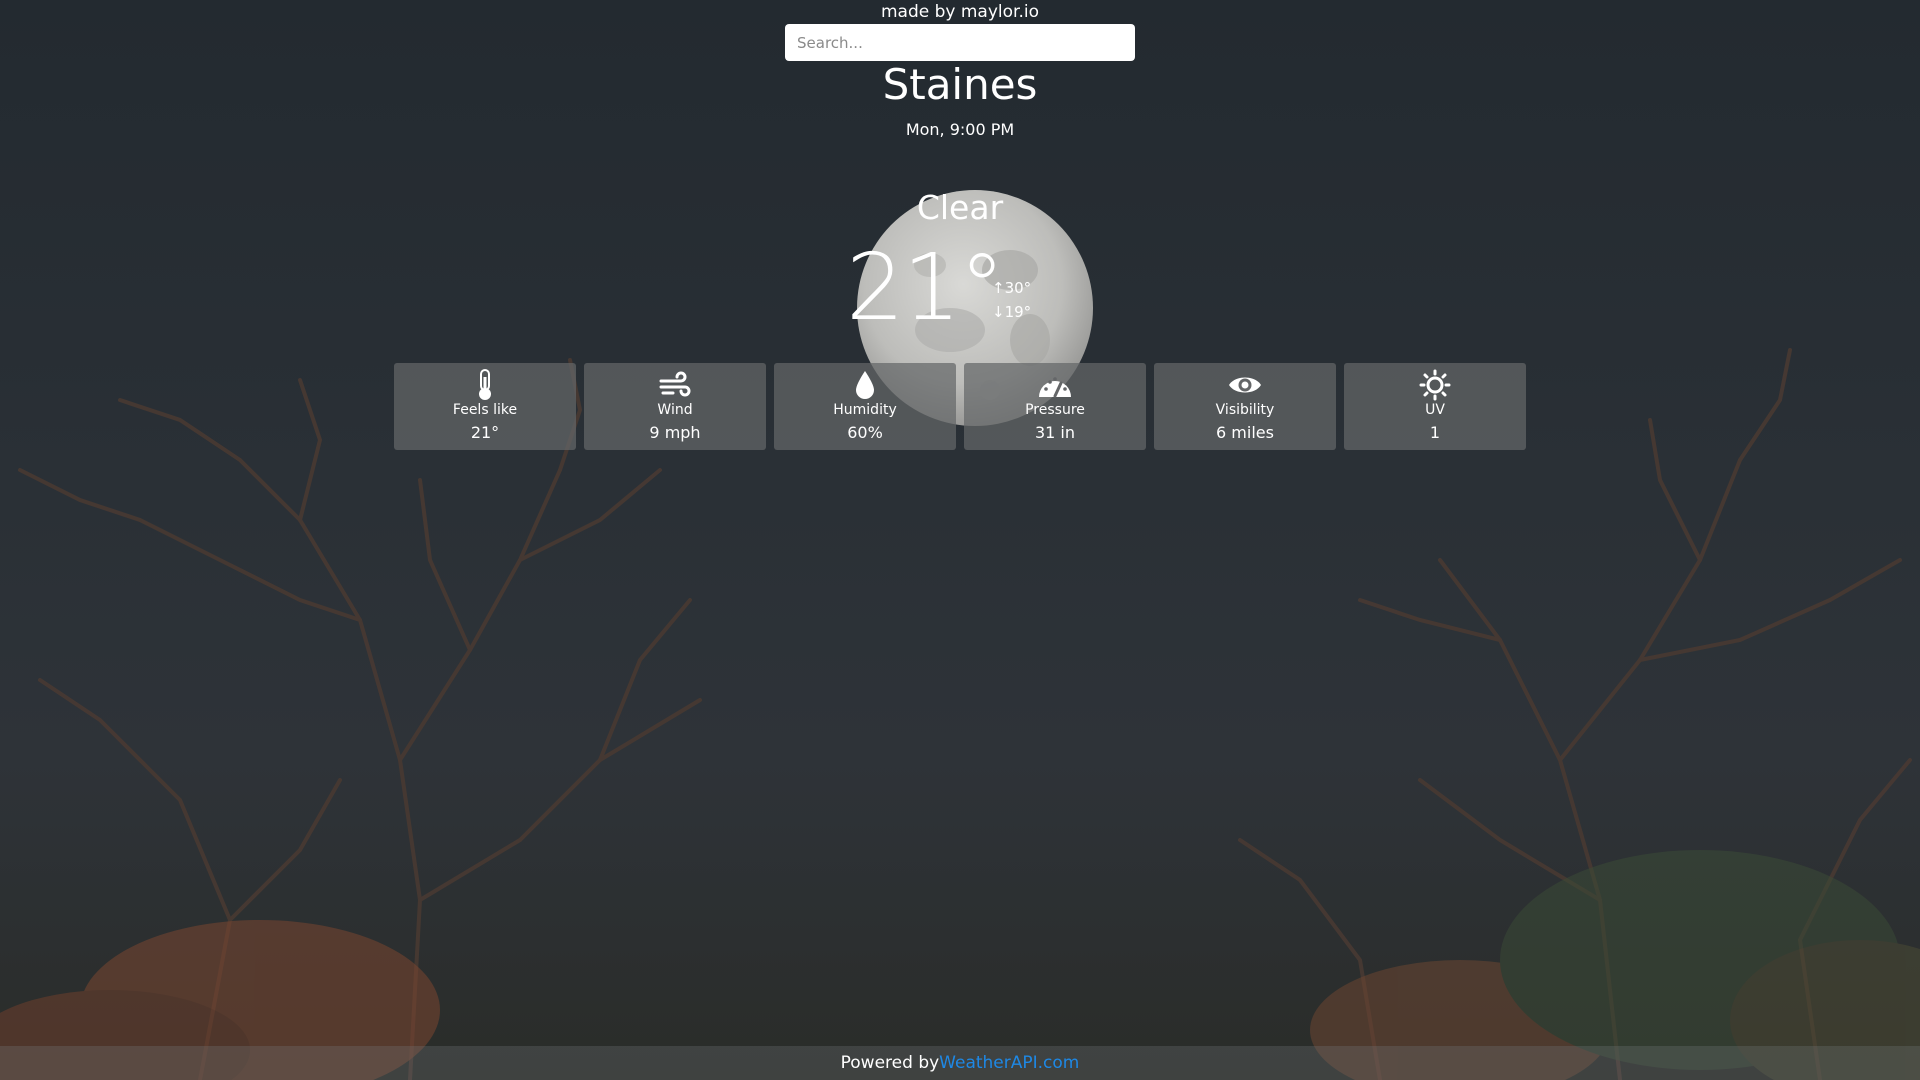  Describe the element at coordinates (890, 1063) in the screenshot. I see `footer-prefix: Powered by` at that location.